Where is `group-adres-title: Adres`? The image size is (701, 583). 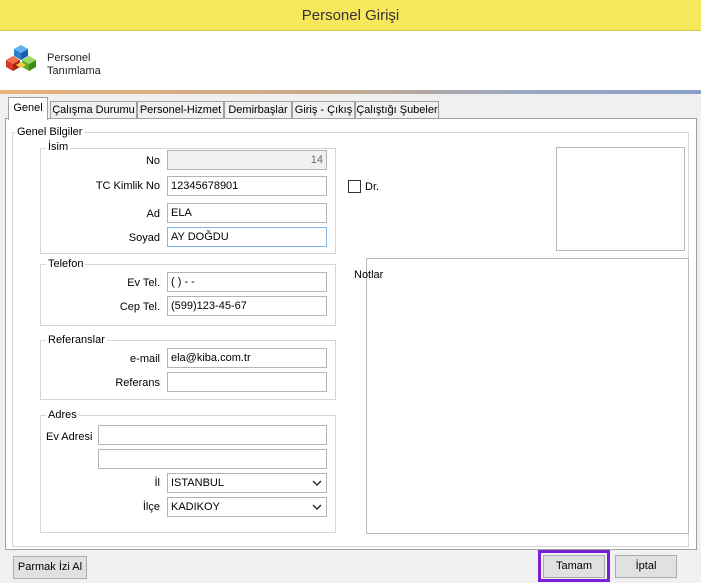 group-adres-title: Adres is located at coordinates (62, 415).